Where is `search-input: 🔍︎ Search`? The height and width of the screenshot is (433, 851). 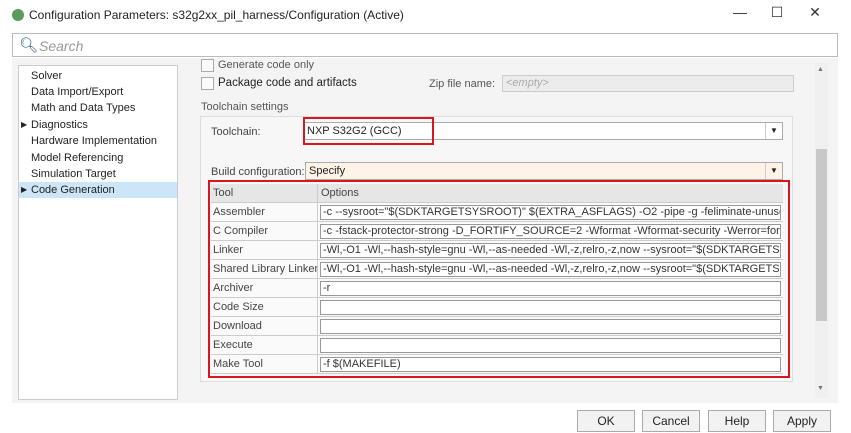
search-input: 🔍︎ Search is located at coordinates (425, 45).